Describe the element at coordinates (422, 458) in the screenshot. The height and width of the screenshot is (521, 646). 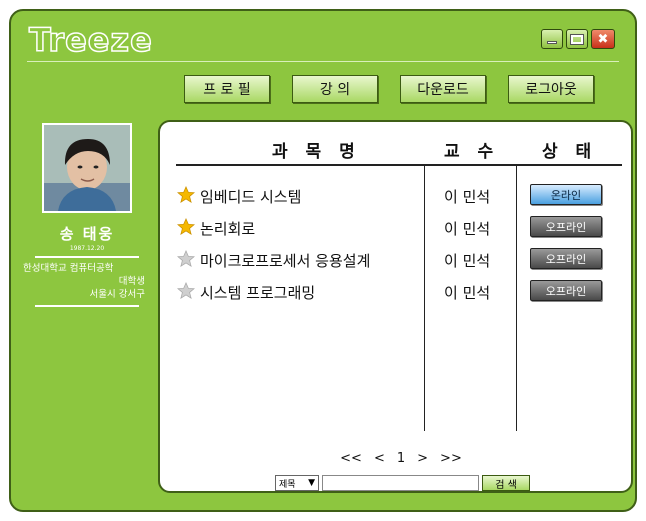
I see `pager-next: >` at that location.